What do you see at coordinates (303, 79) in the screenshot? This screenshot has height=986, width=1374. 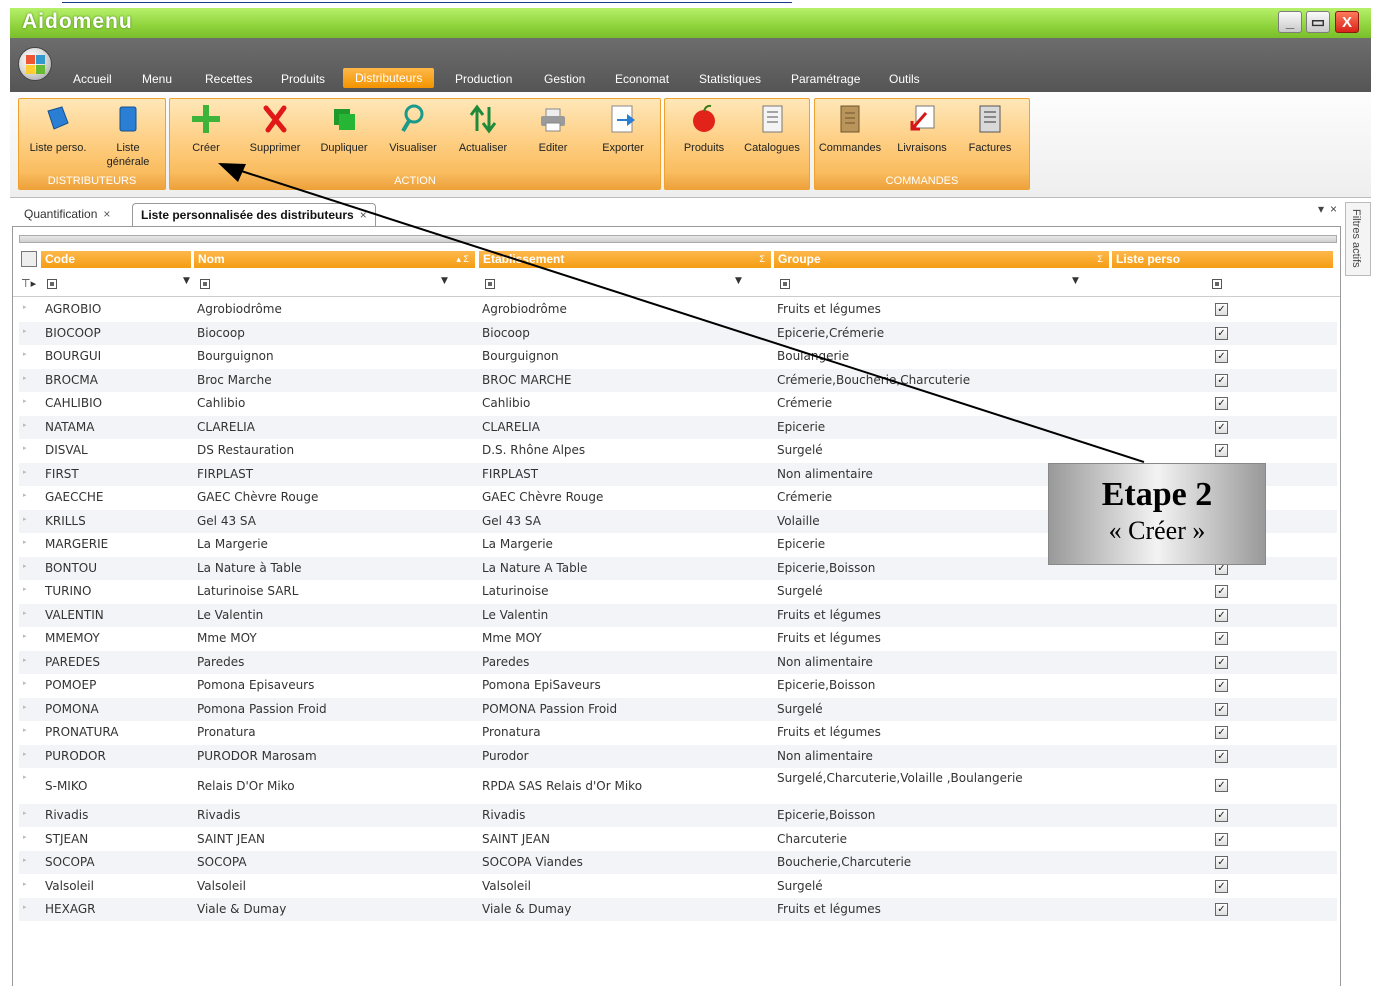 I see `menu-produits: Produits` at bounding box center [303, 79].